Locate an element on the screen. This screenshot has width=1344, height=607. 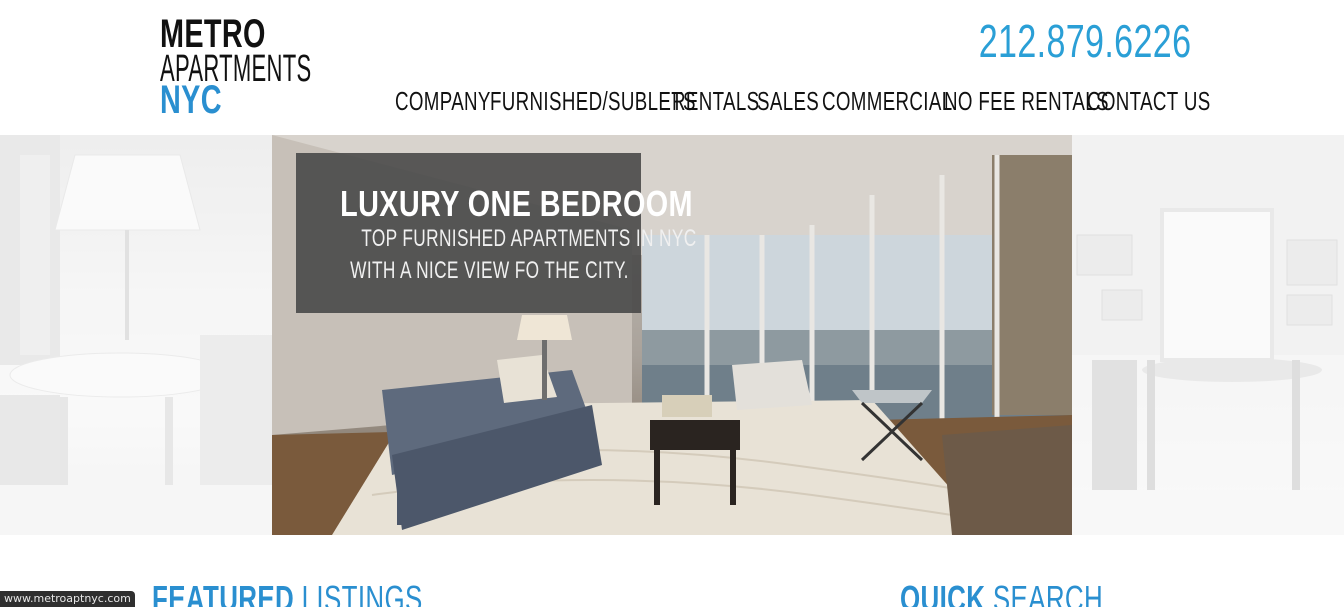
quick-search-heading: QUICK SEARCH is located at coordinates (1041, 594).